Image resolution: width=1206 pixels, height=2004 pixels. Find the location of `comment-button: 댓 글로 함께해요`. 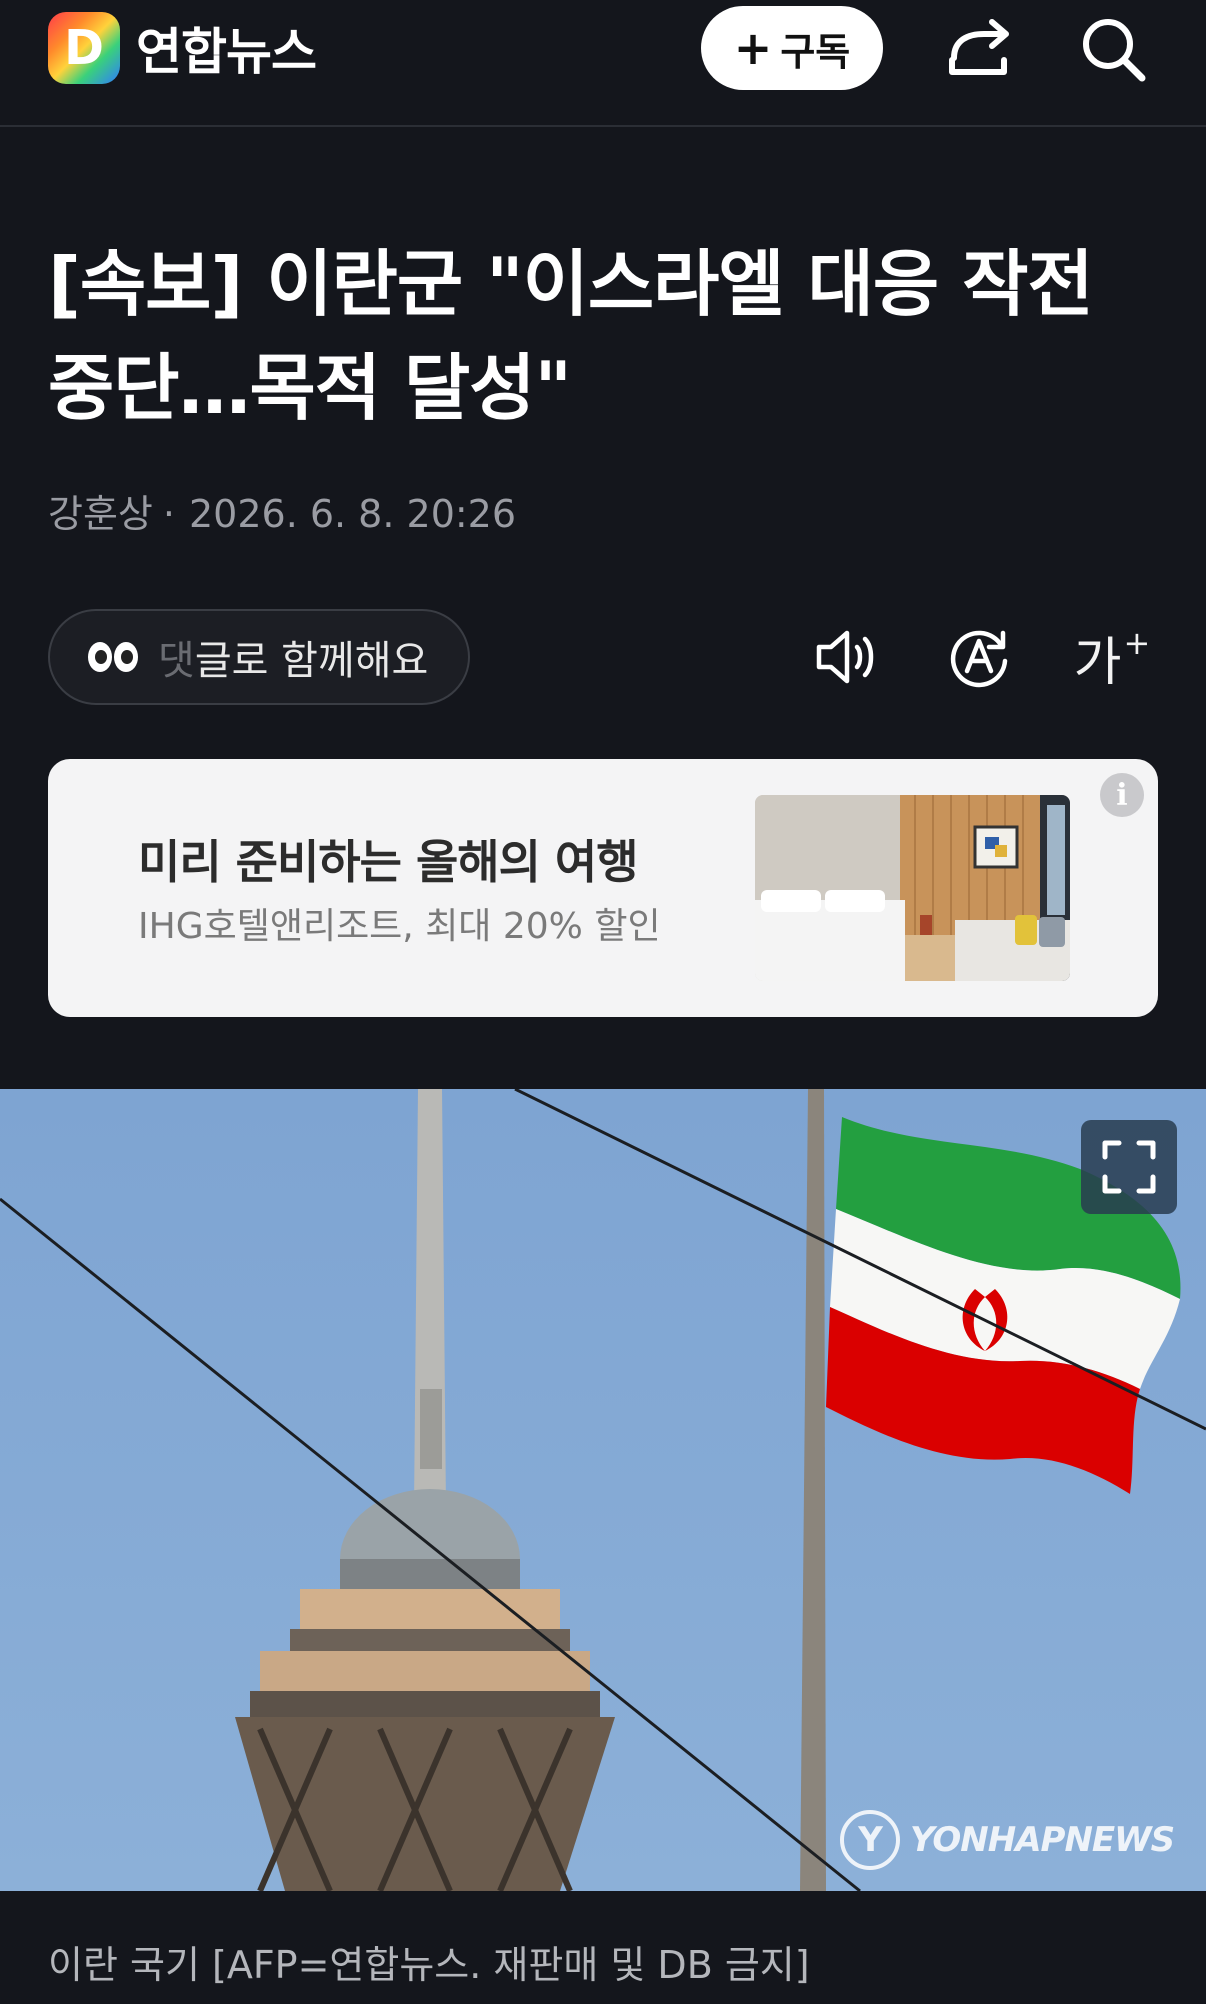

comment-button: 댓 글로 함께해요 is located at coordinates (259, 657).